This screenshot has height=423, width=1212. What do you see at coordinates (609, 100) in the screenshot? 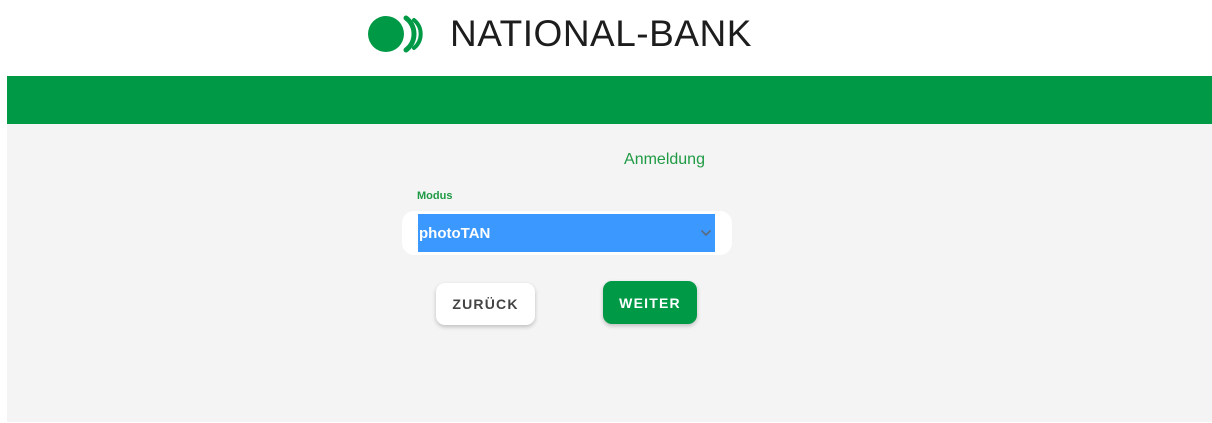
I see `top-banner` at bounding box center [609, 100].